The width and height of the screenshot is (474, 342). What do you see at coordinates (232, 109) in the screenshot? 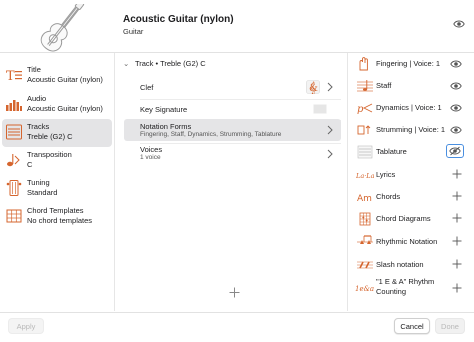
I see `key-signature-row: Key Signature` at bounding box center [232, 109].